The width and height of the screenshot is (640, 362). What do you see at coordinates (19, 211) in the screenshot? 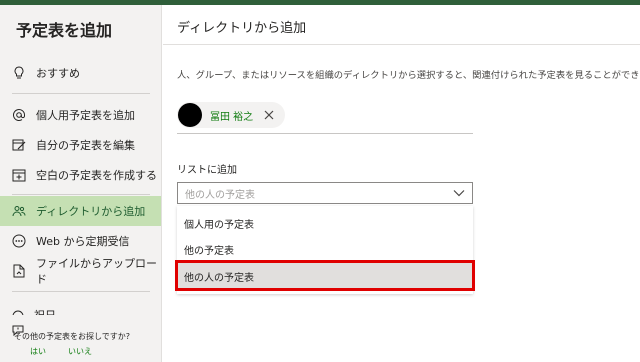
I see `people-icon` at bounding box center [19, 211].